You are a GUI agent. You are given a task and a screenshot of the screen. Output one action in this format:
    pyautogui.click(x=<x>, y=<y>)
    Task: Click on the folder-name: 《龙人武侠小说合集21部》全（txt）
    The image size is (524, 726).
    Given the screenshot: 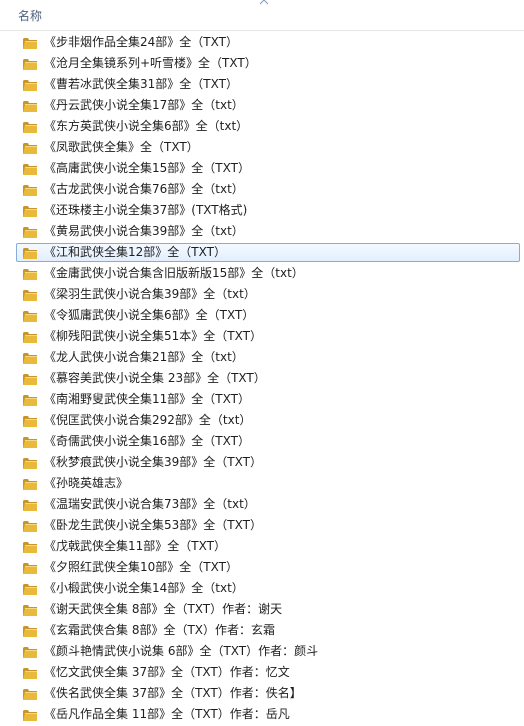 What is the action you would take?
    pyautogui.click(x=144, y=357)
    